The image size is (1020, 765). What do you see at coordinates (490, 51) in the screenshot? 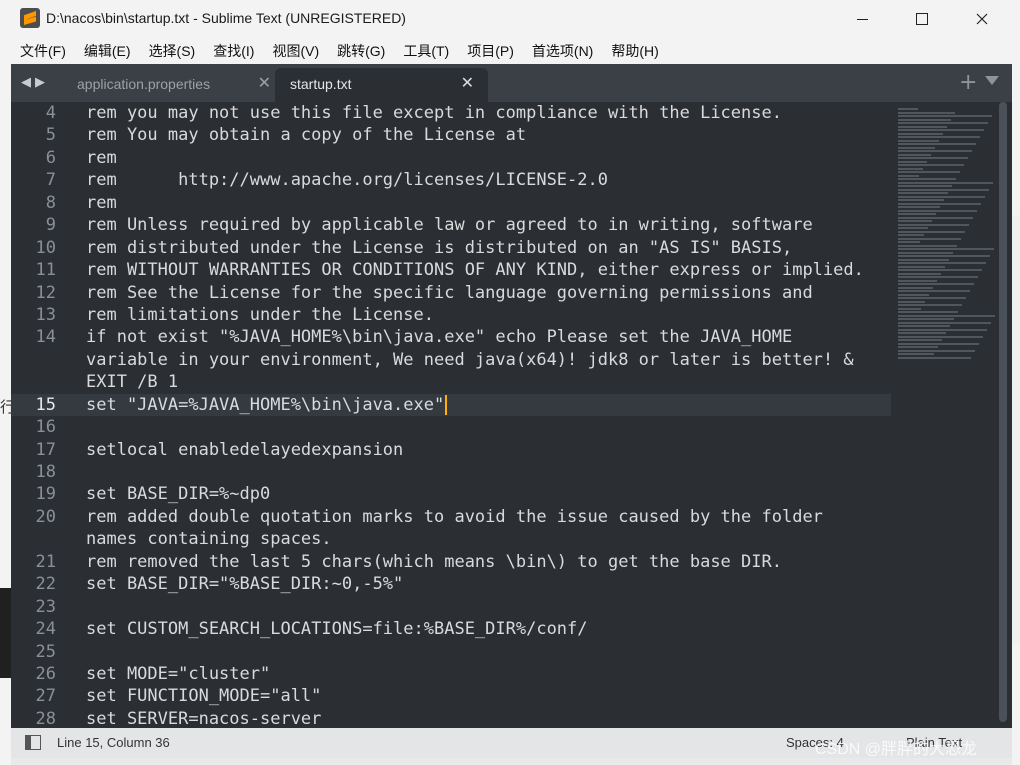
I see `menu-project: 项目(P)` at bounding box center [490, 51].